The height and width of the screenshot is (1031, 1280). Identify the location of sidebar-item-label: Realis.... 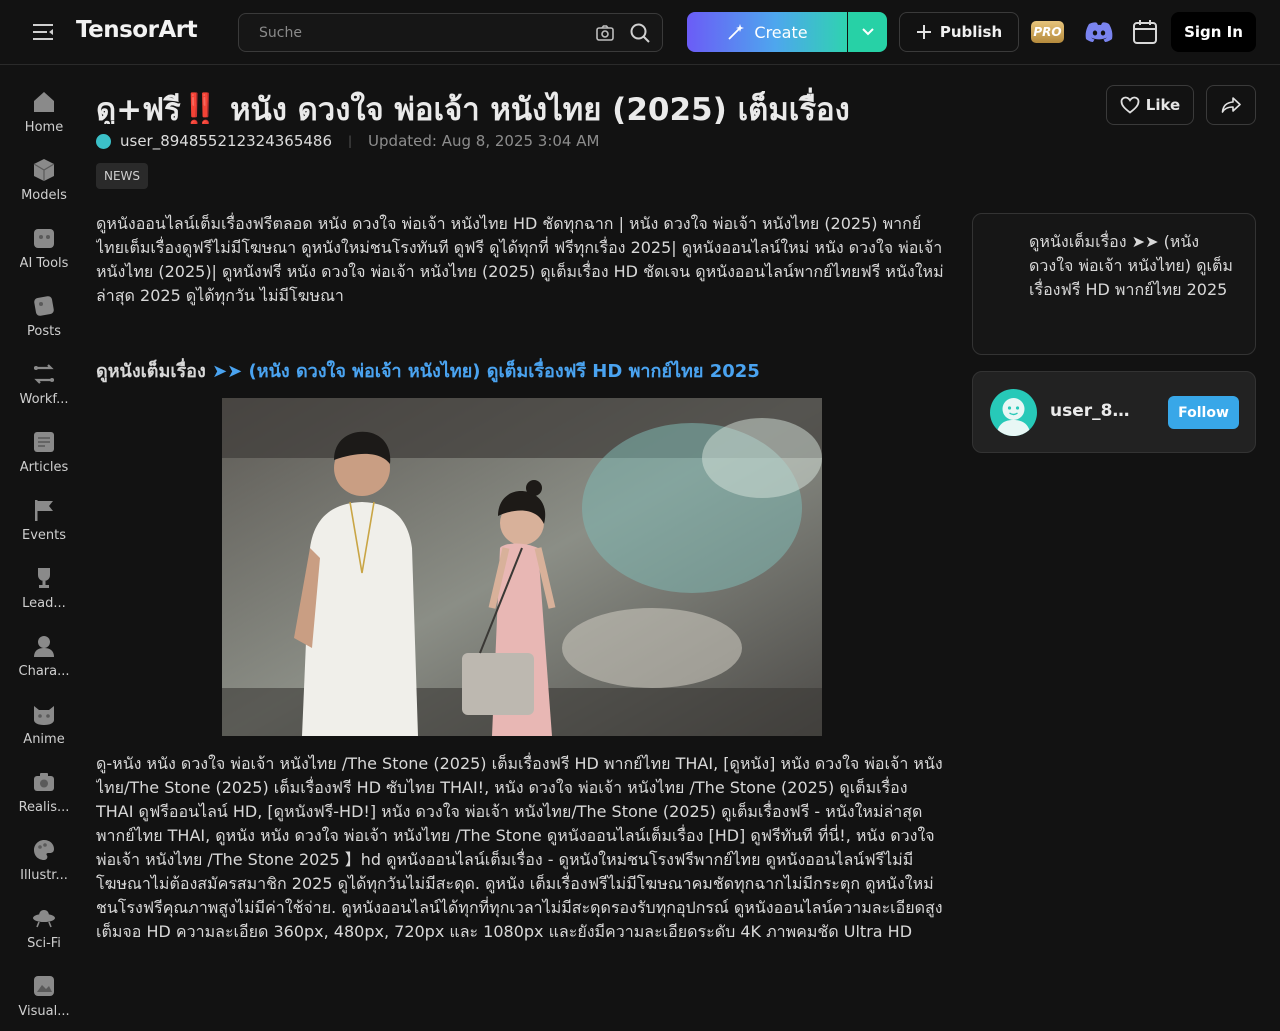
(44, 807).